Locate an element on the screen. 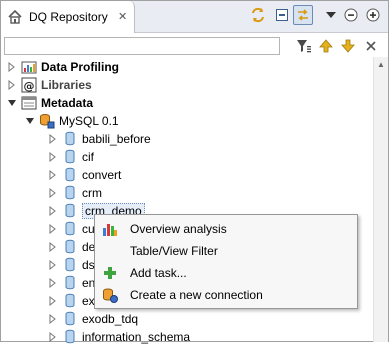 The height and width of the screenshot is (346, 389). tree-item-label: convert is located at coordinates (102, 175).